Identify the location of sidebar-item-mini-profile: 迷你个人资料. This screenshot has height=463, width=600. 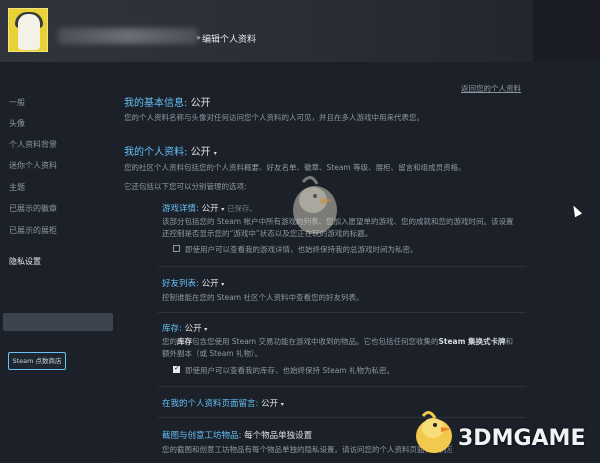
(33, 165).